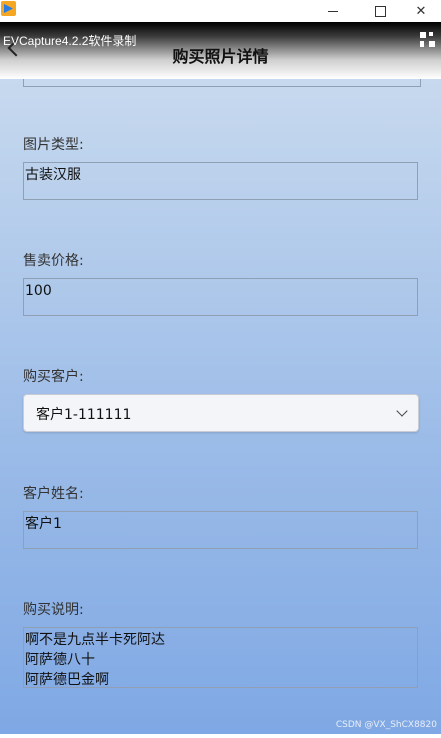 The height and width of the screenshot is (738, 441). I want to click on previous-field, so click(222, 83).